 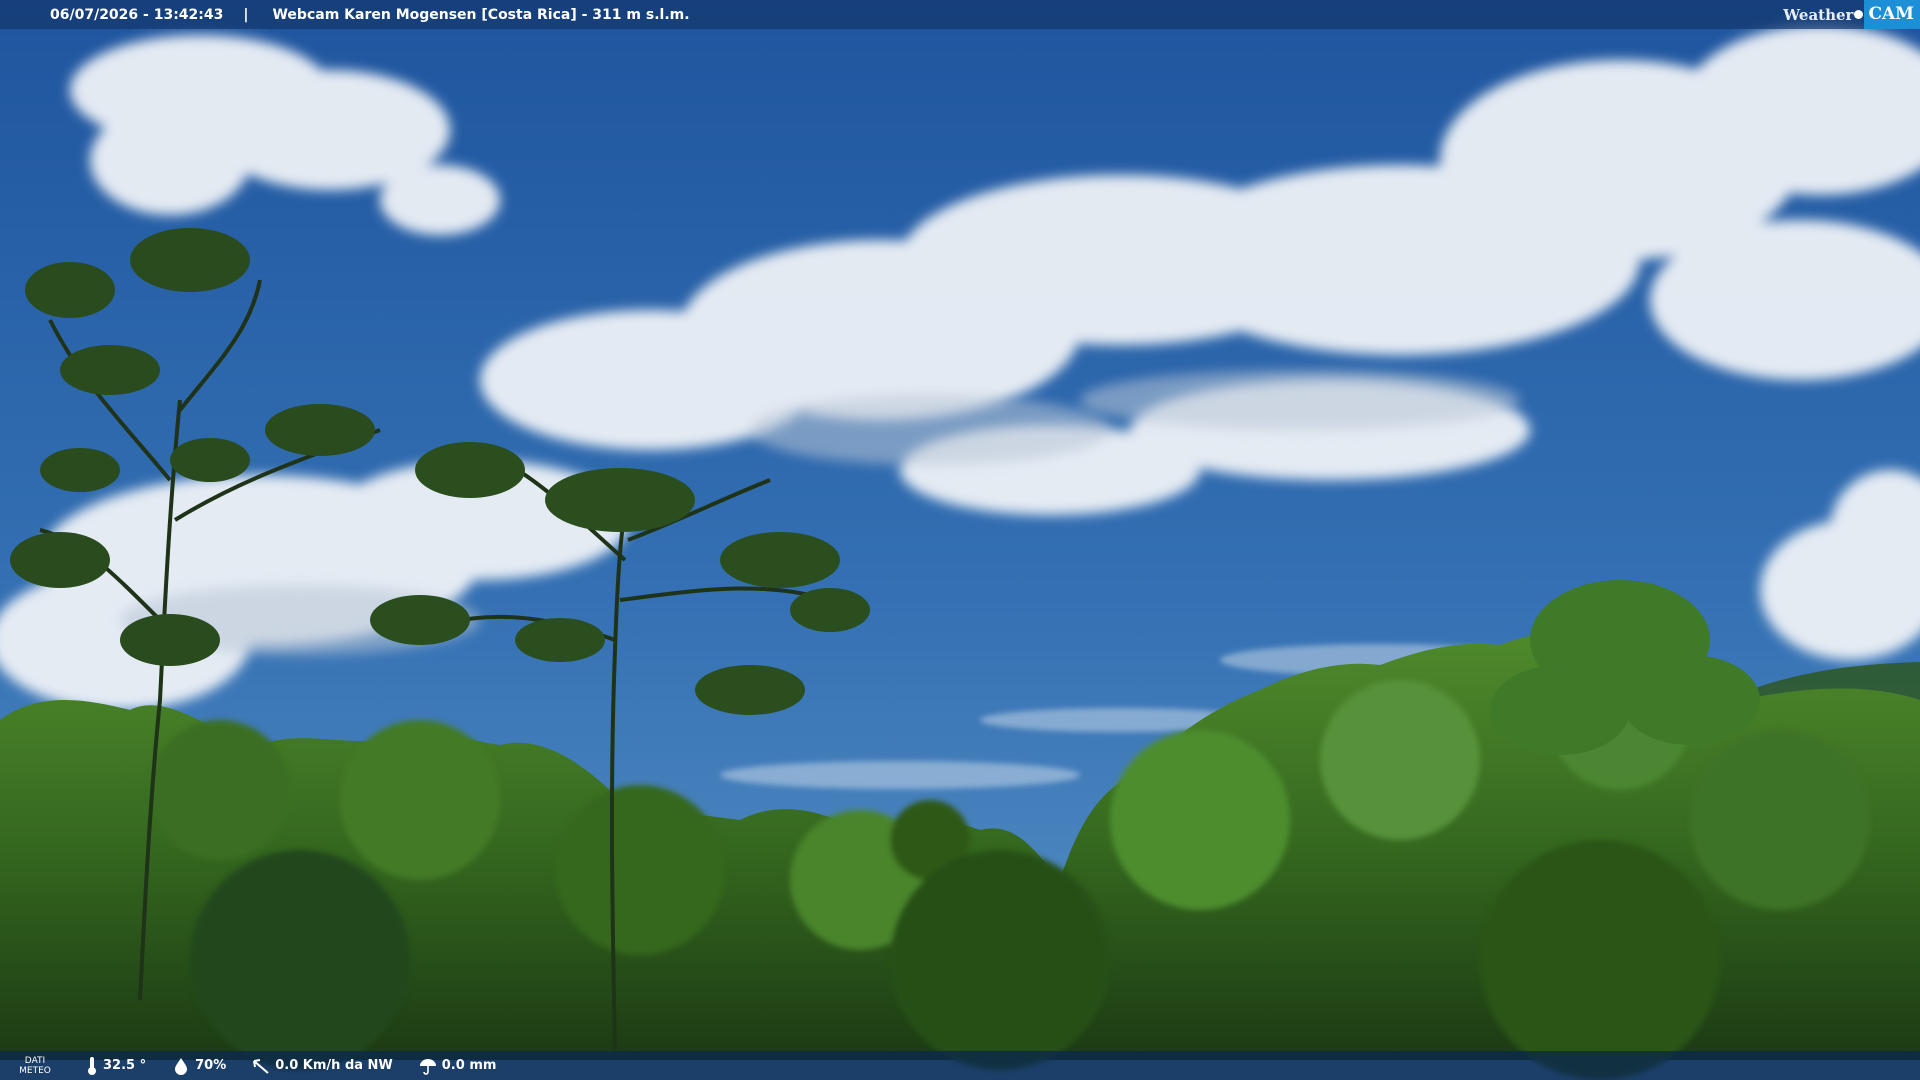 I want to click on temperature-metric: 32.5 °, so click(x=116, y=1066).